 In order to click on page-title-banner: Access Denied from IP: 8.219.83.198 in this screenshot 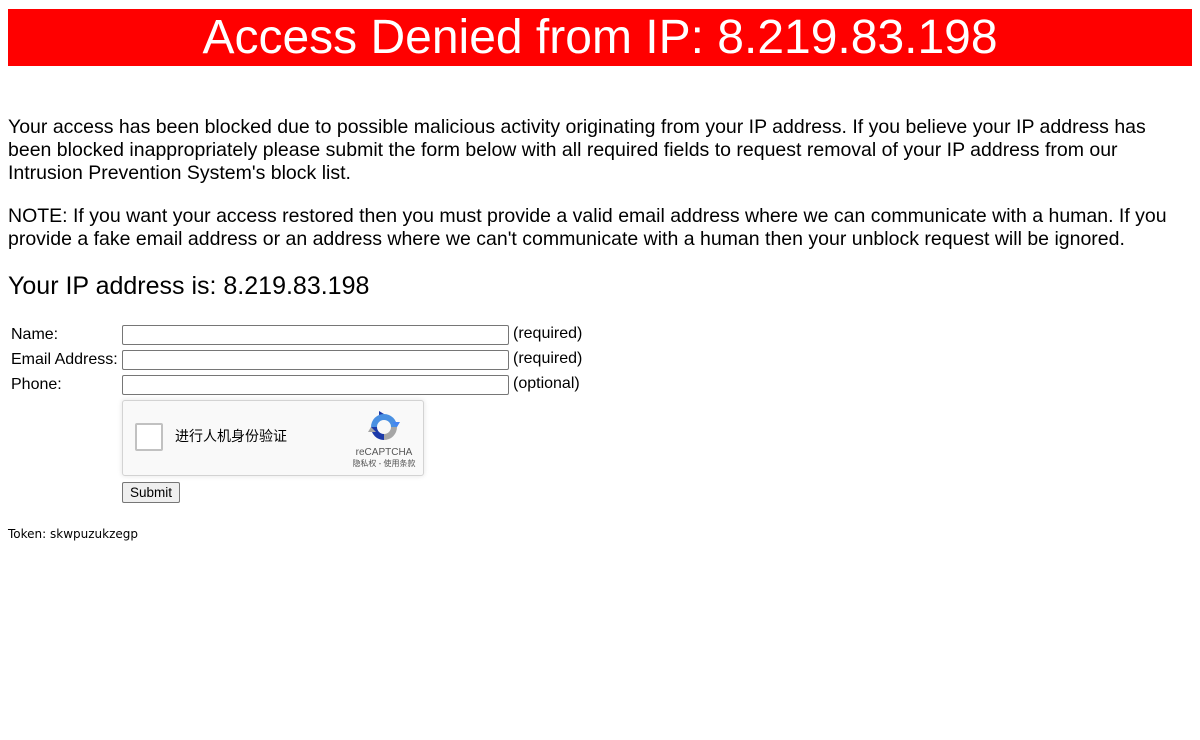, I will do `click(600, 37)`.